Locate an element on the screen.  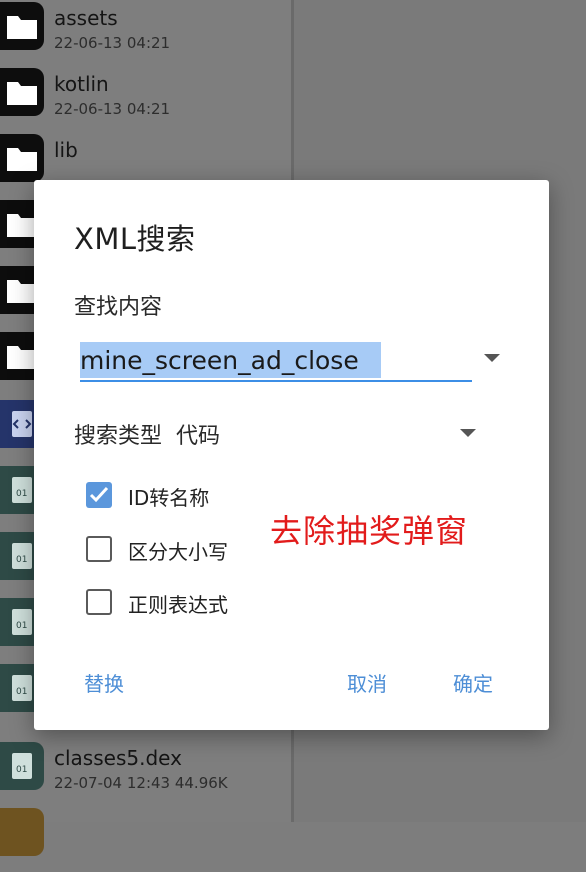
option-label: 正则表达式 is located at coordinates (178, 605).